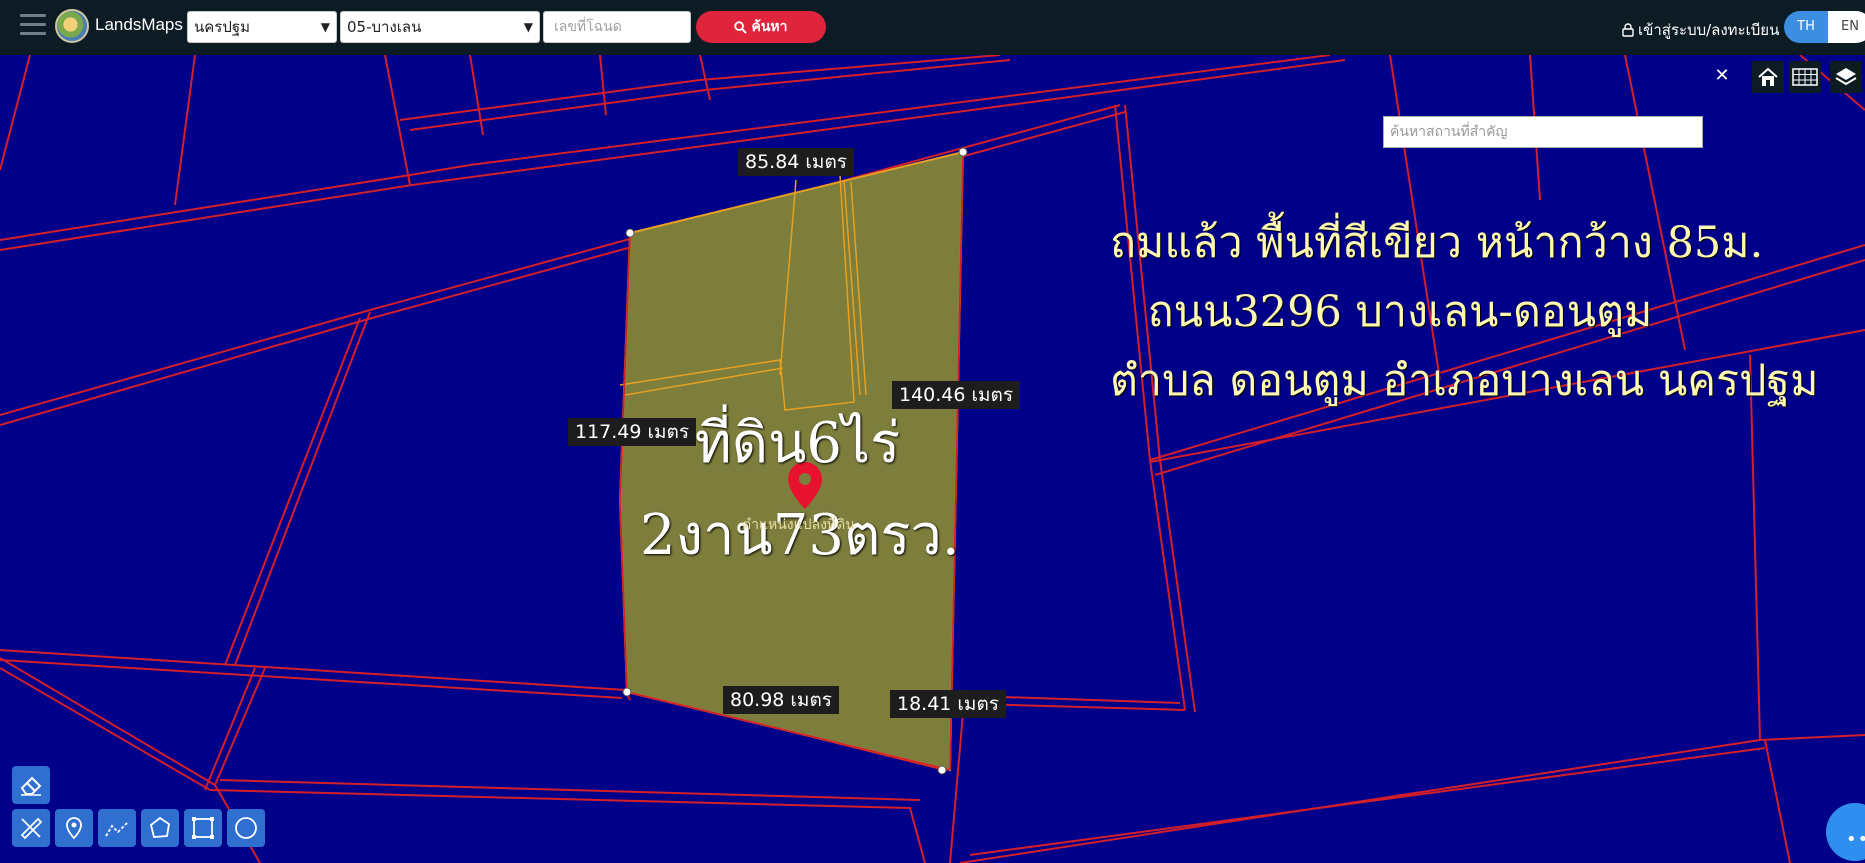 Image resolution: width=1865 pixels, height=863 pixels. Describe the element at coordinates (72, 26) in the screenshot. I see `landsmaps-logo` at that location.